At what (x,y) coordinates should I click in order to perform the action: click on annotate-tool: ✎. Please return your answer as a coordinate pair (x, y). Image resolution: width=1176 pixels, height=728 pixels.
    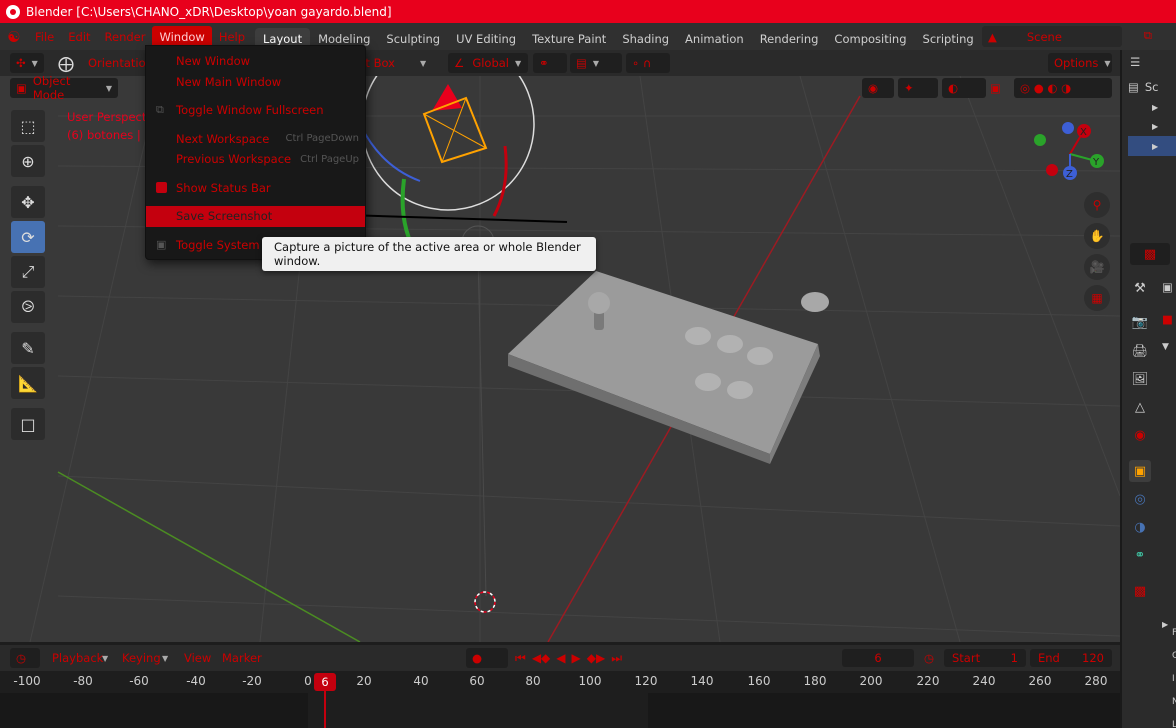
    Looking at the image, I should click on (28, 348).